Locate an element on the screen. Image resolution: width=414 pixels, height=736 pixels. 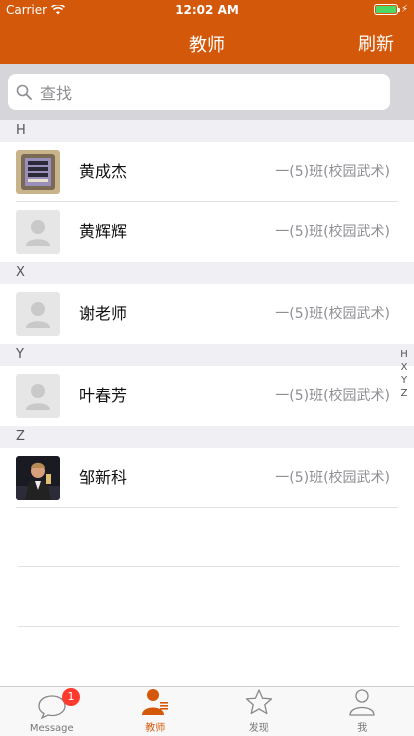
index-letter-y: Y is located at coordinates (404, 380).